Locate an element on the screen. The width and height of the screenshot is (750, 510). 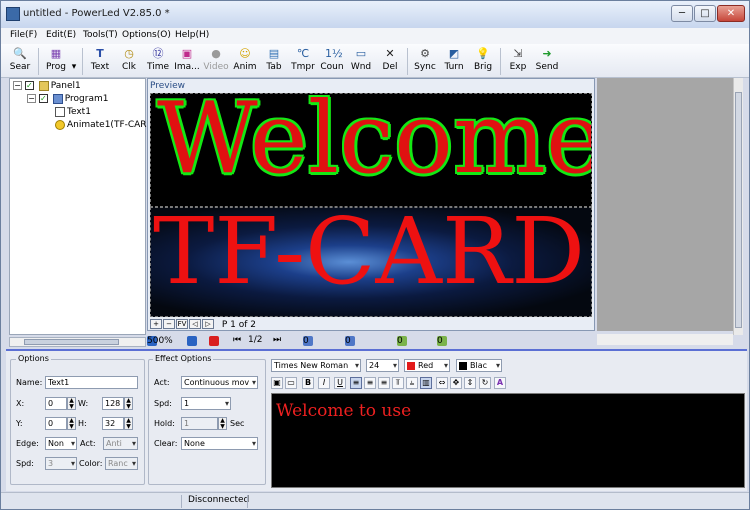
brightness-button: 💡 Brig is located at coordinates (483, 61).